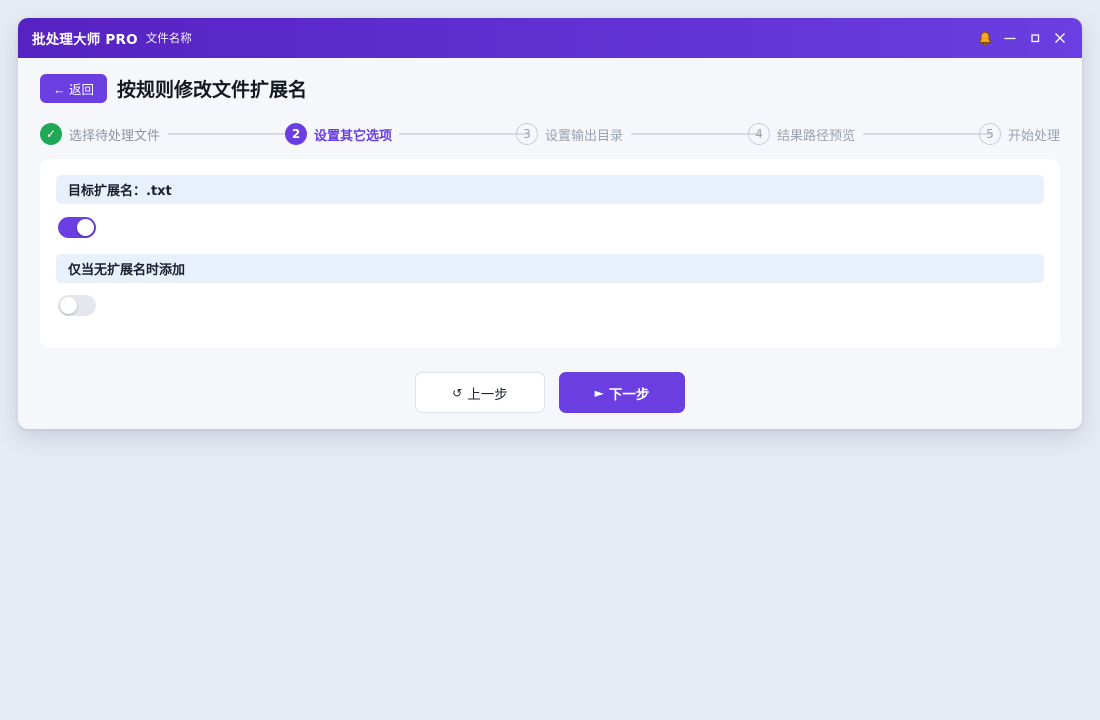  Describe the element at coordinates (584, 136) in the screenshot. I see `step-label: 设置输出目录` at that location.